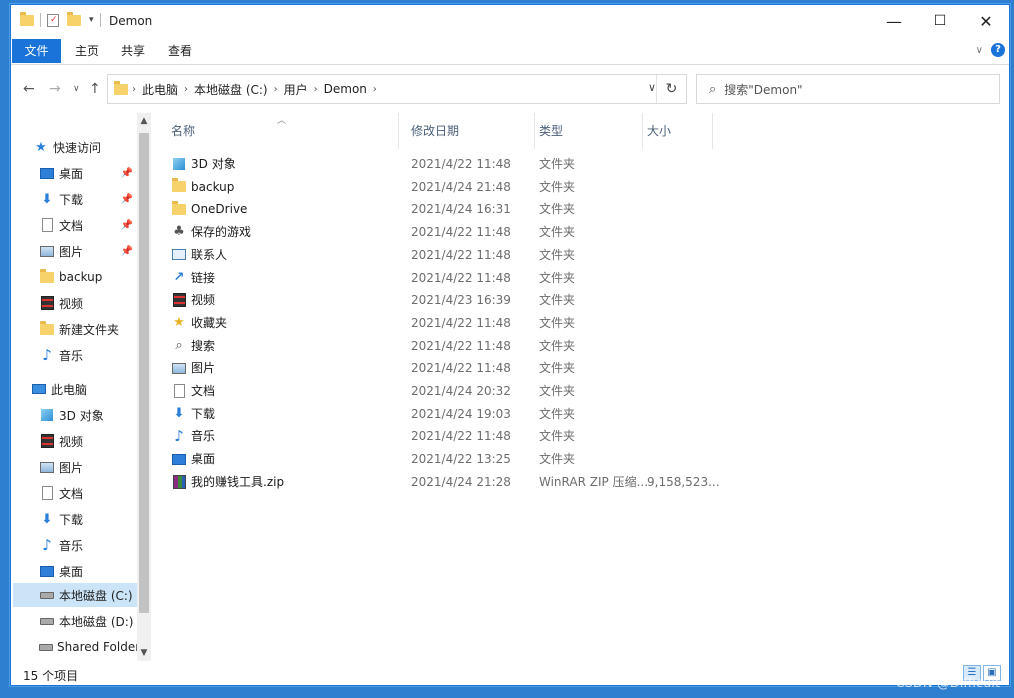 This screenshot has width=1014, height=698. Describe the element at coordinates (160, 89) in the screenshot. I see `breadcrumb-this-pc: 此电脑` at that location.